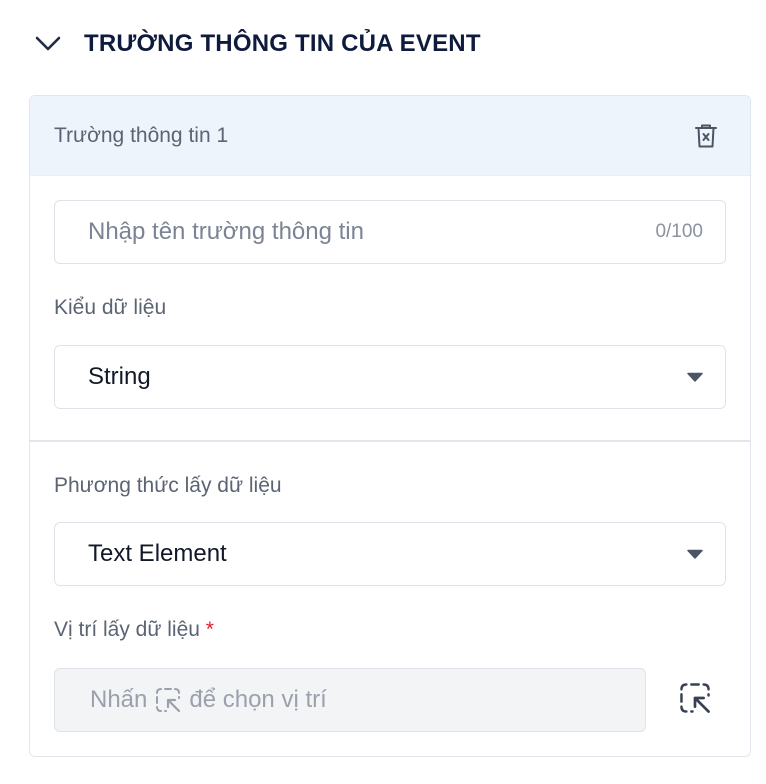 Image resolution: width=766 pixels, height=784 pixels. I want to click on section-header: TRƯỜNG THÔNG TIN CỦA EVENT, so click(257, 44).